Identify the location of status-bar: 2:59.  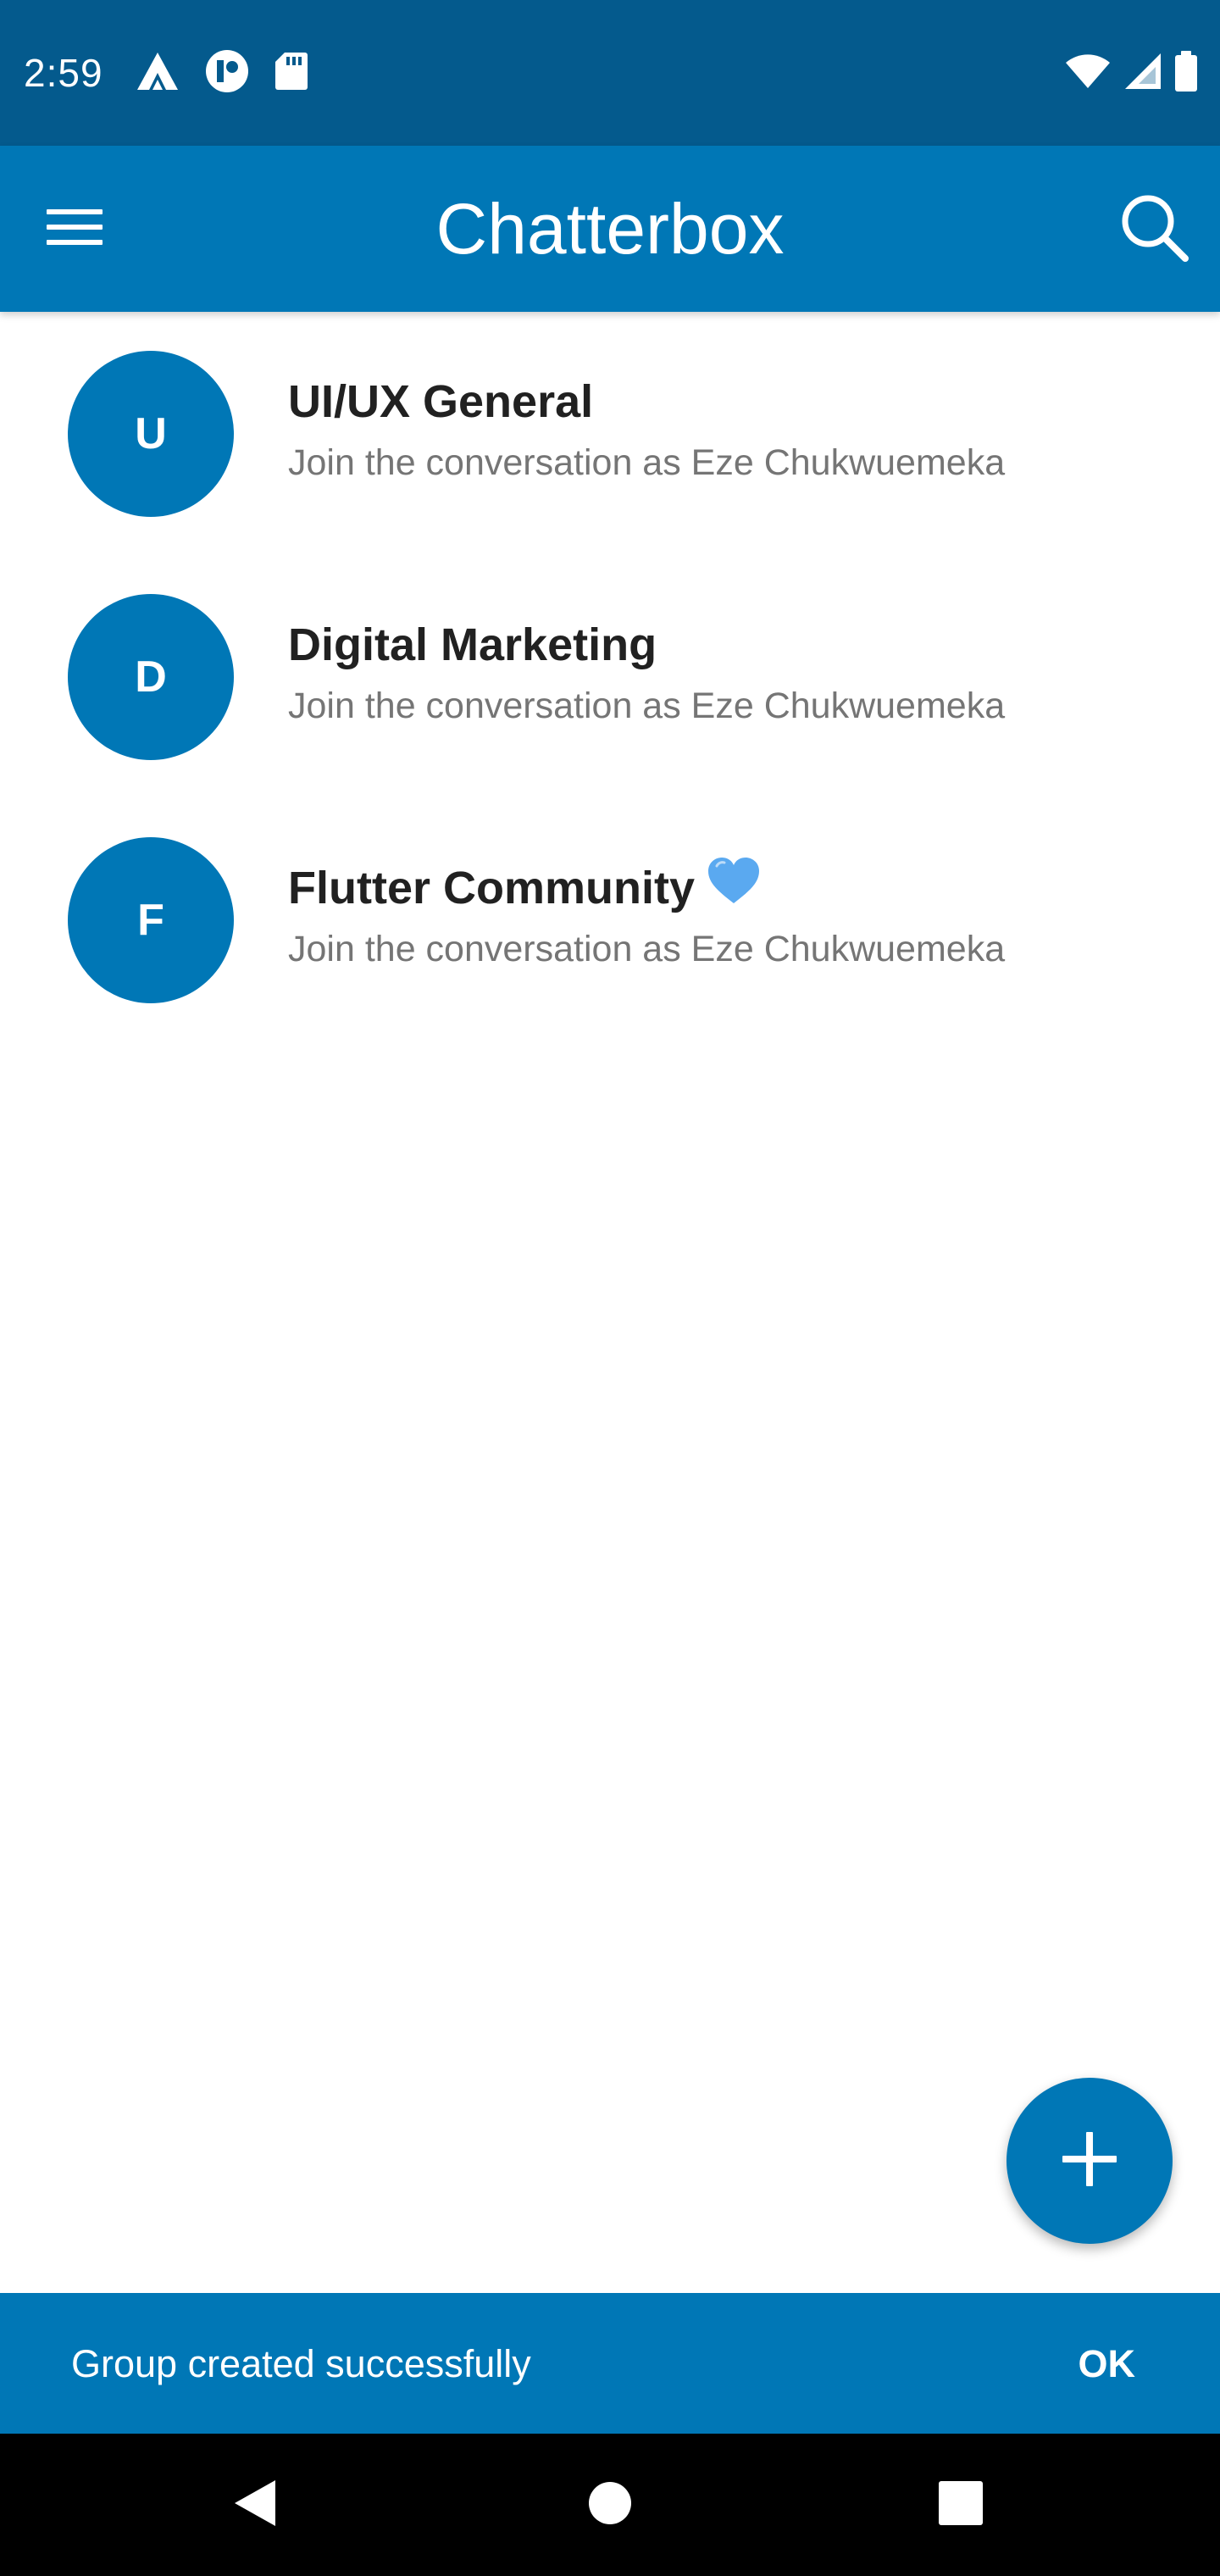
(610, 73).